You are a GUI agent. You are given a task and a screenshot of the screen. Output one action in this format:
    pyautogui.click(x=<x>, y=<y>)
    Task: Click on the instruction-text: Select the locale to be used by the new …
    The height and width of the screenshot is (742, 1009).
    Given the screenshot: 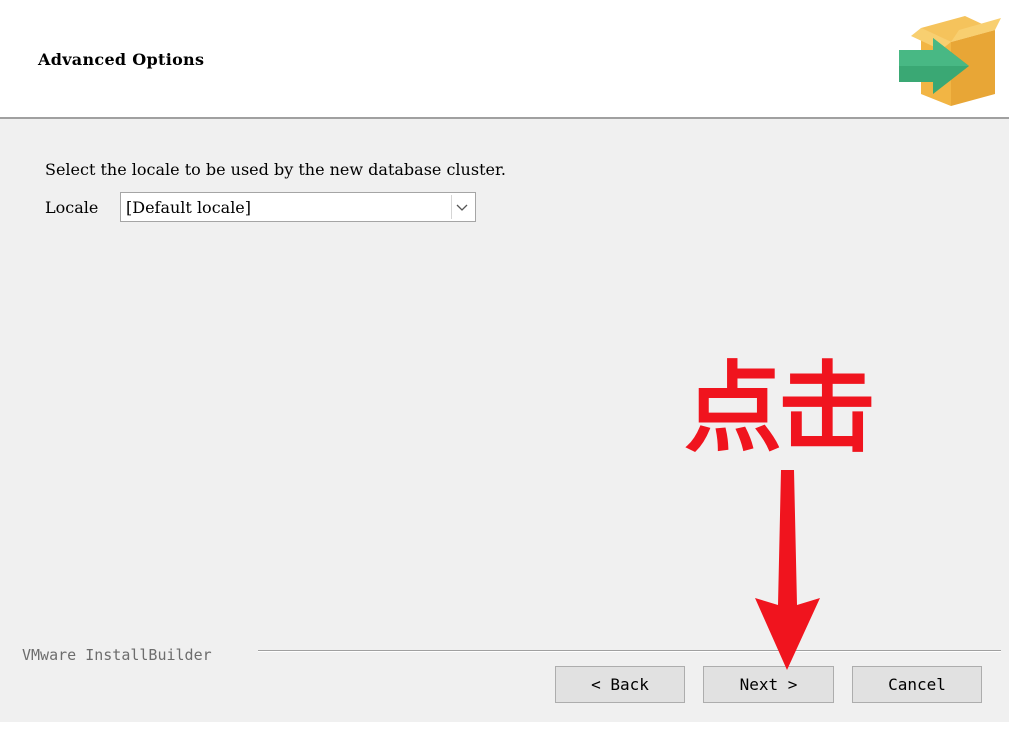 What is the action you would take?
    pyautogui.click(x=275, y=169)
    